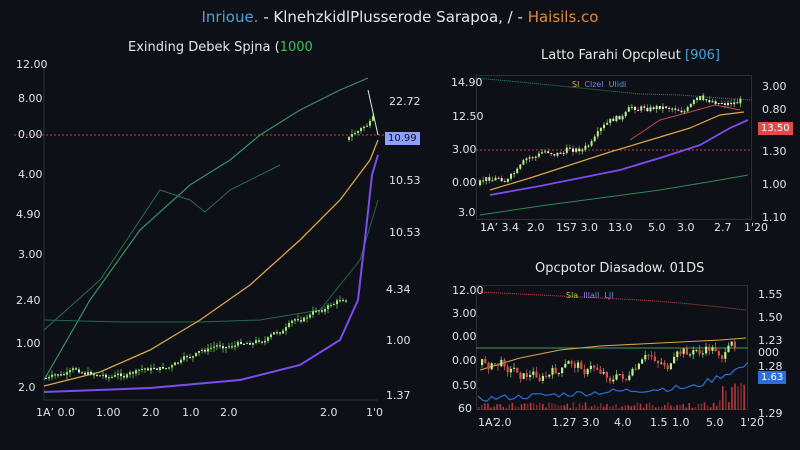 The image size is (800, 450). Describe the element at coordinates (464, 336) in the screenshot. I see `y-tick-label: 0.00` at that location.